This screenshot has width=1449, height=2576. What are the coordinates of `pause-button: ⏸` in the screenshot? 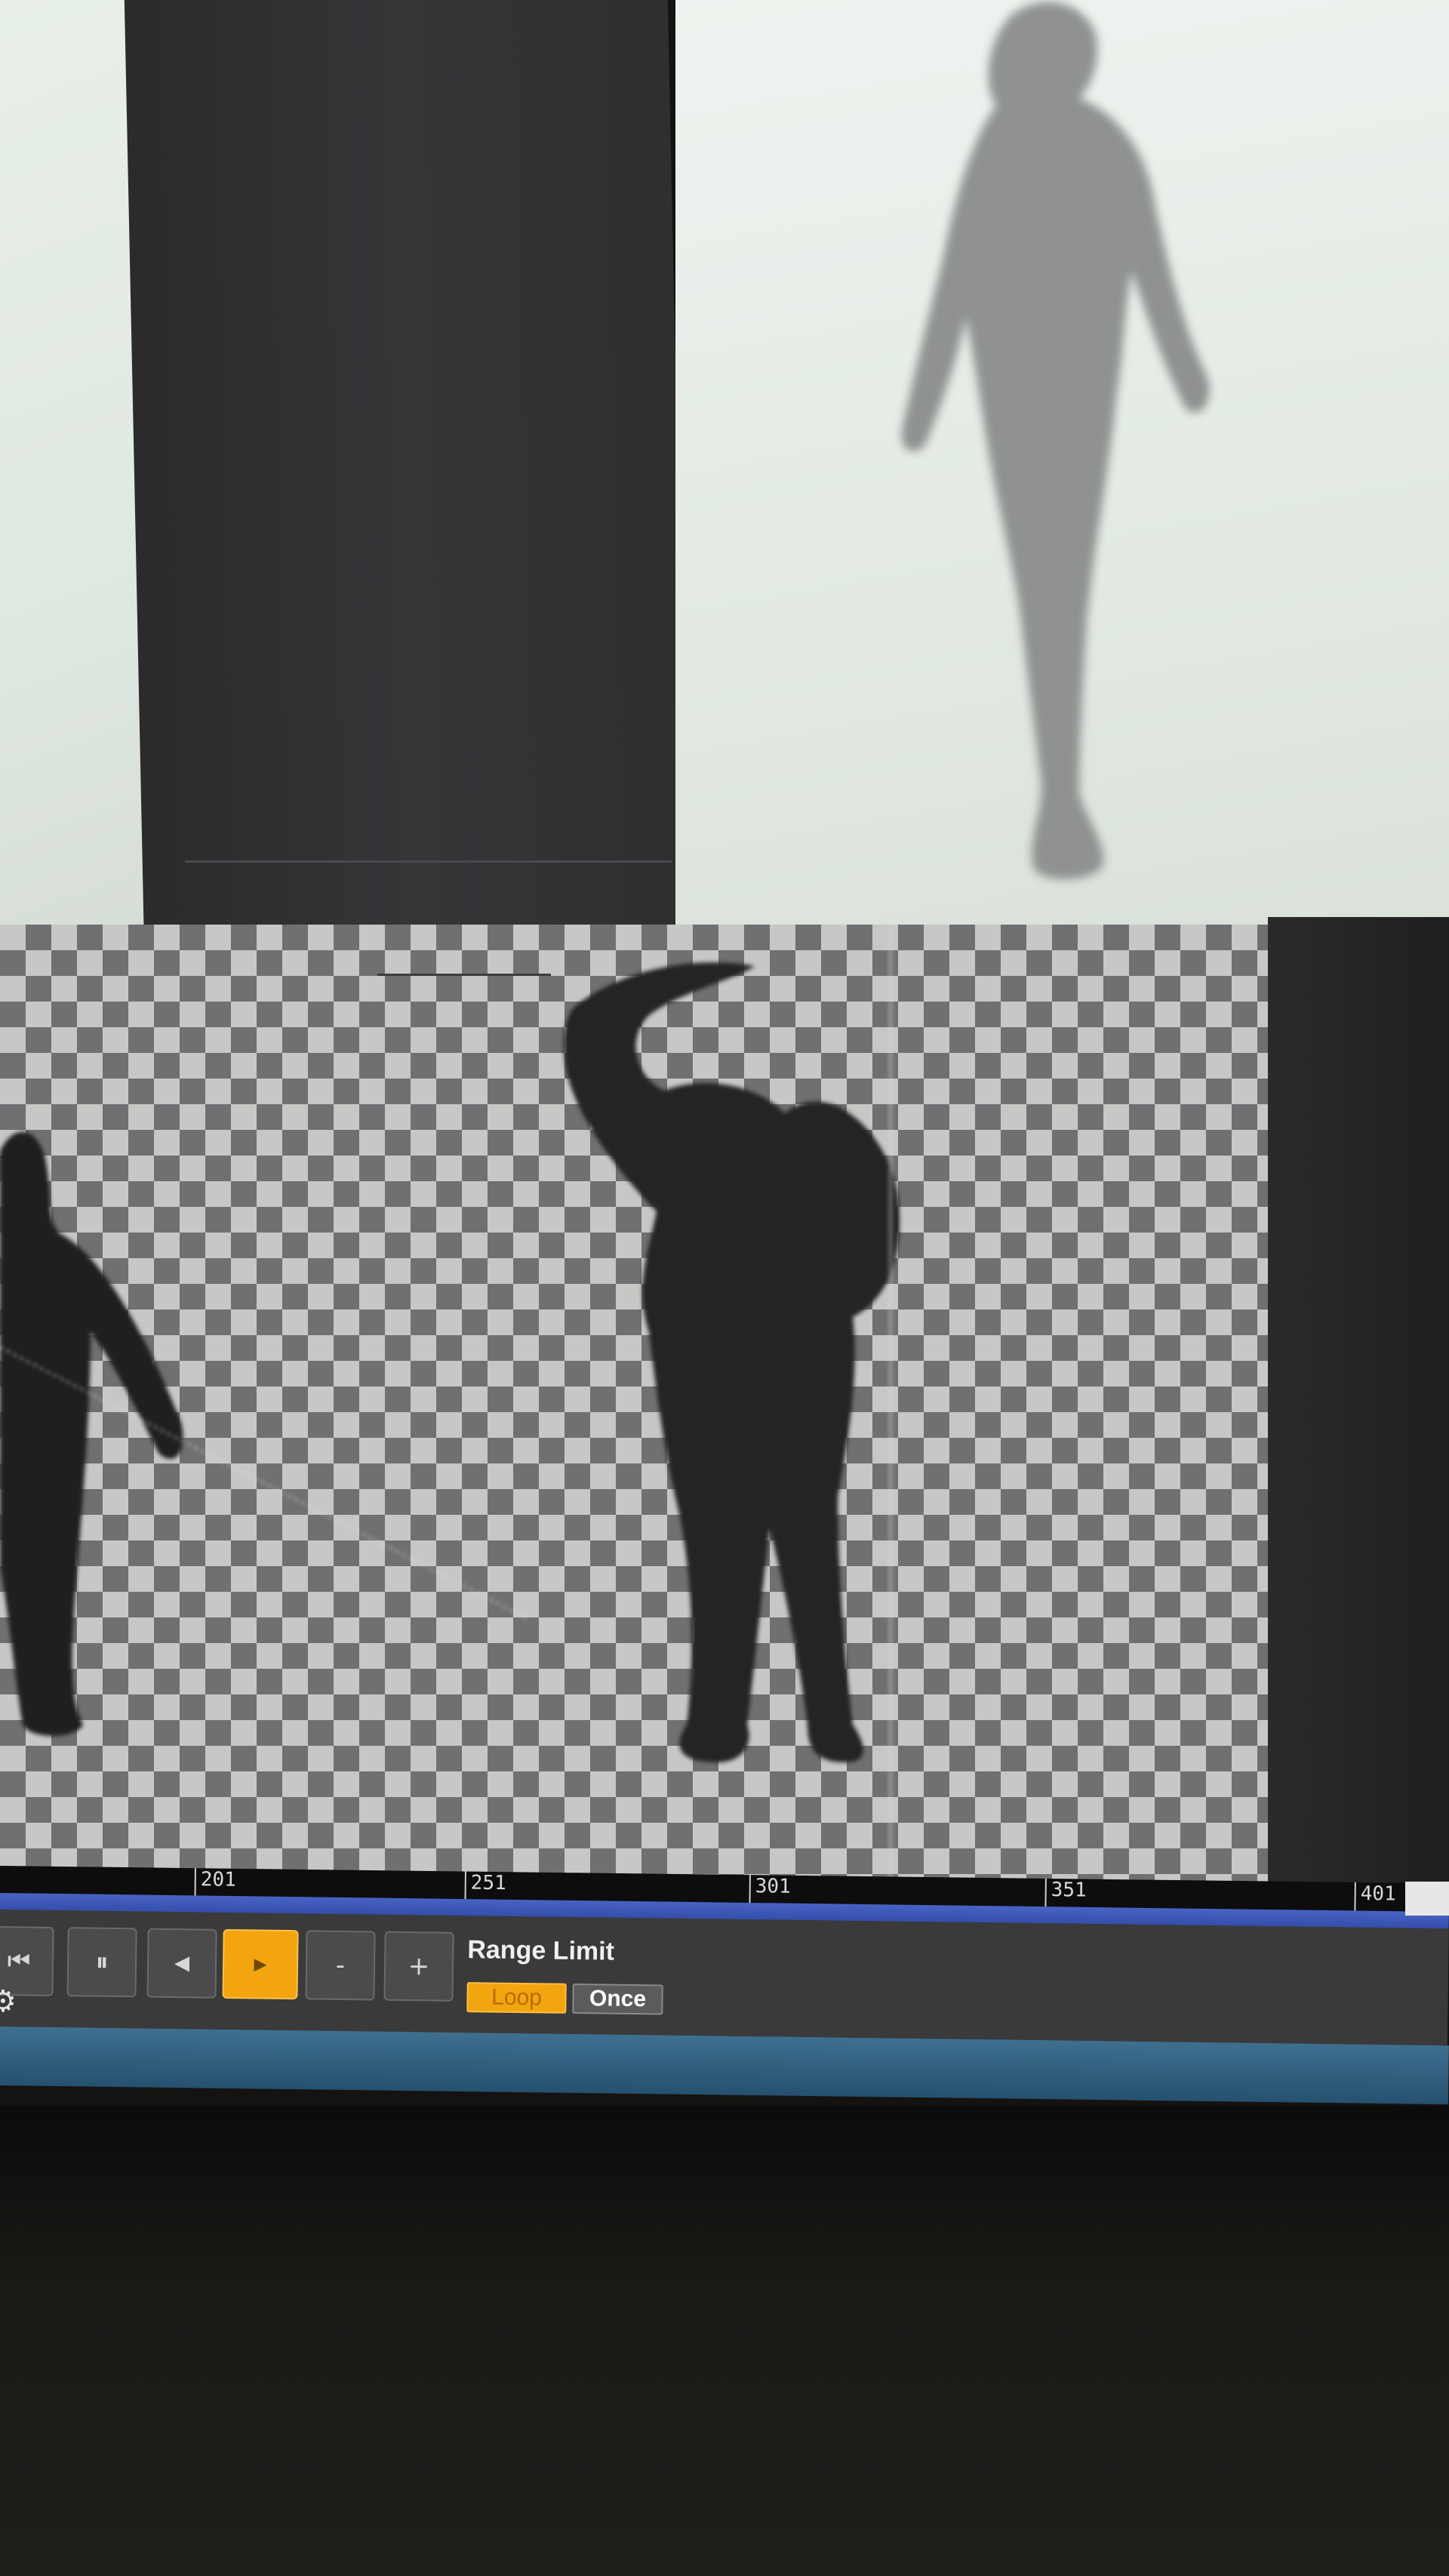 It's located at (101, 1962).